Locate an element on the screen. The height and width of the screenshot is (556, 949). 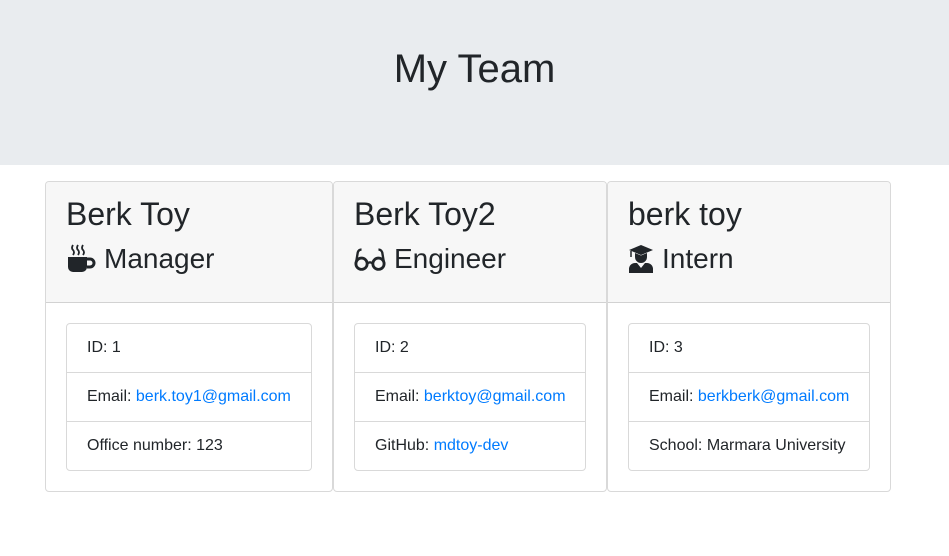
employee-role: Manager is located at coordinates (189, 259).